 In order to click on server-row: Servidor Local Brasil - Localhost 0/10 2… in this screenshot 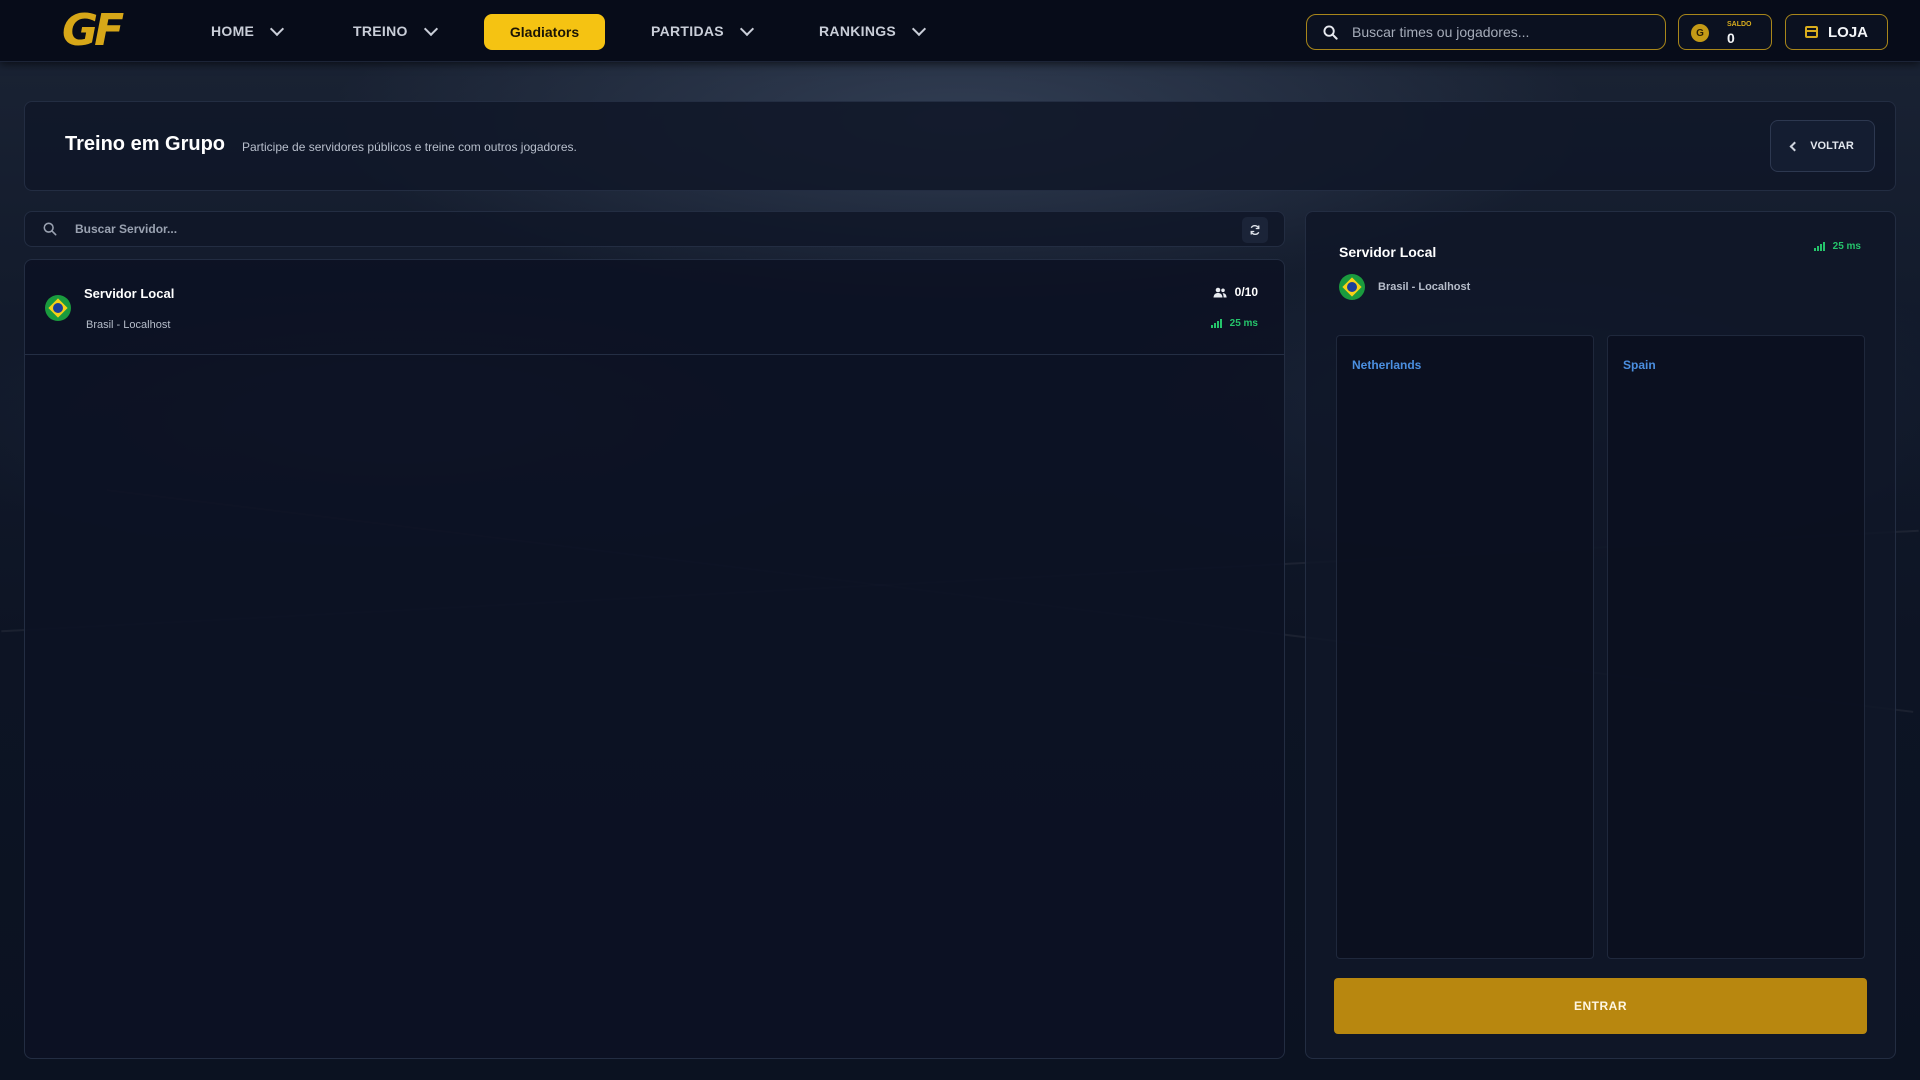, I will do `click(654, 307)`.